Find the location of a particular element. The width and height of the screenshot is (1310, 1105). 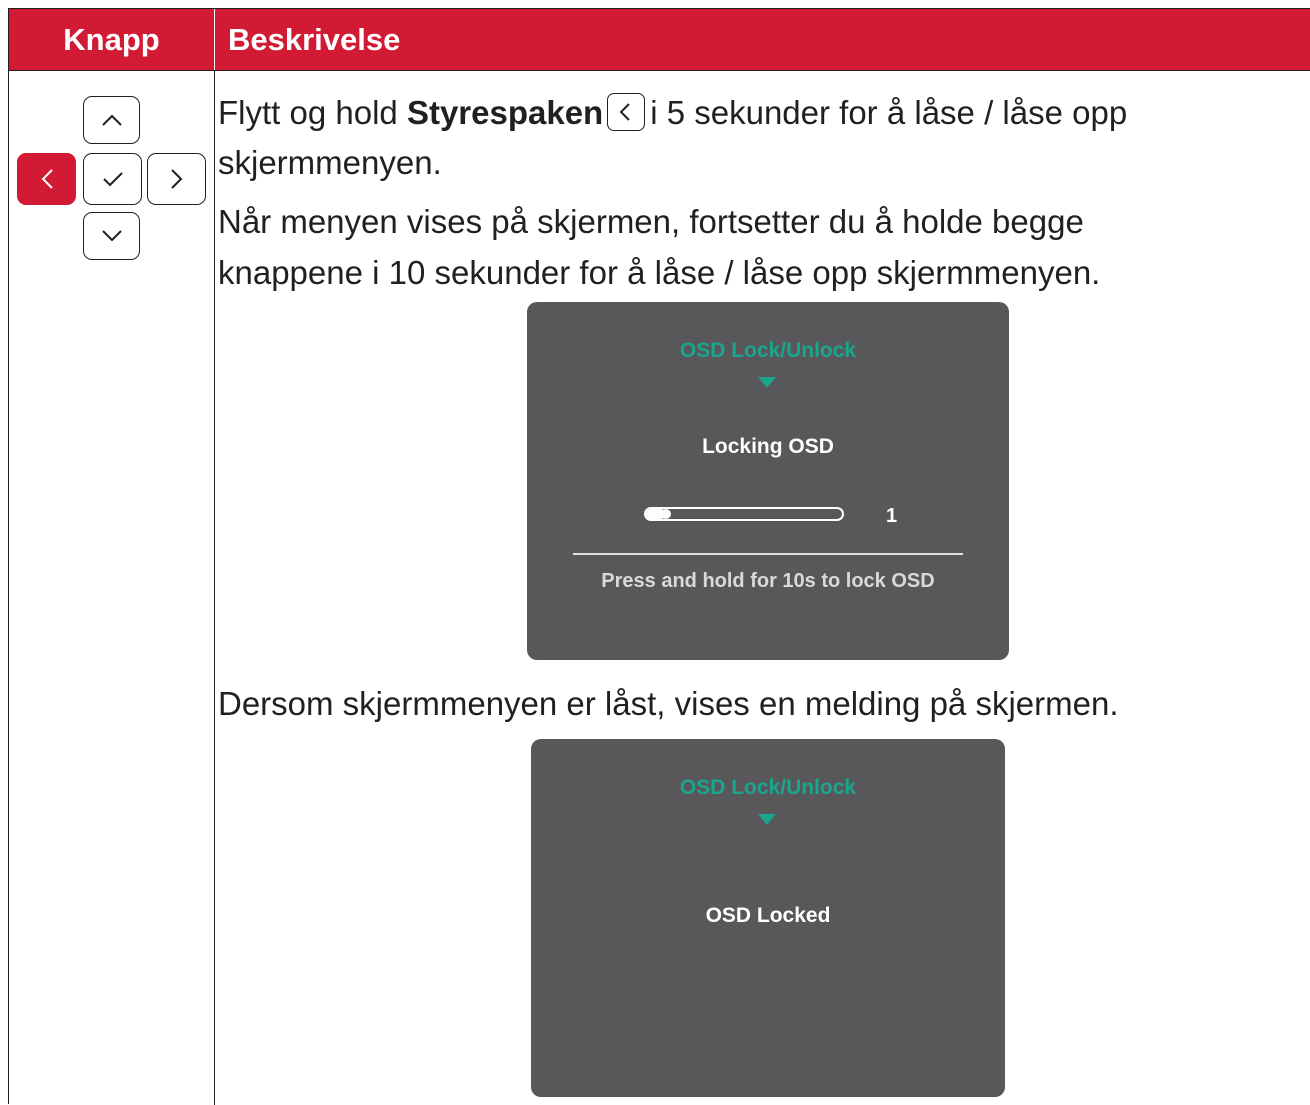

header-beskrivelse: Beskrivelse is located at coordinates (314, 39).